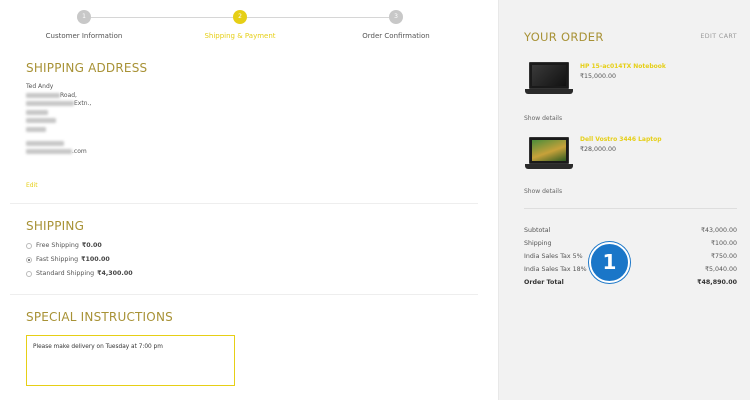 The width and height of the screenshot is (750, 400). I want to click on edit-cart-link: EDIT CART, so click(718, 36).